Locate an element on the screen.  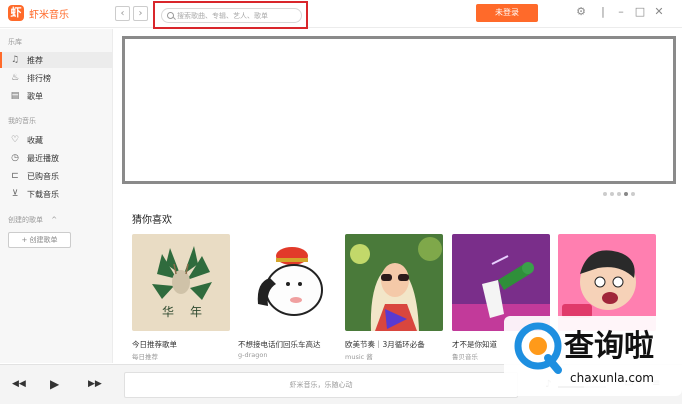
sidebar-item-purchased: ⊏ 已购音乐 is located at coordinates (56, 176).